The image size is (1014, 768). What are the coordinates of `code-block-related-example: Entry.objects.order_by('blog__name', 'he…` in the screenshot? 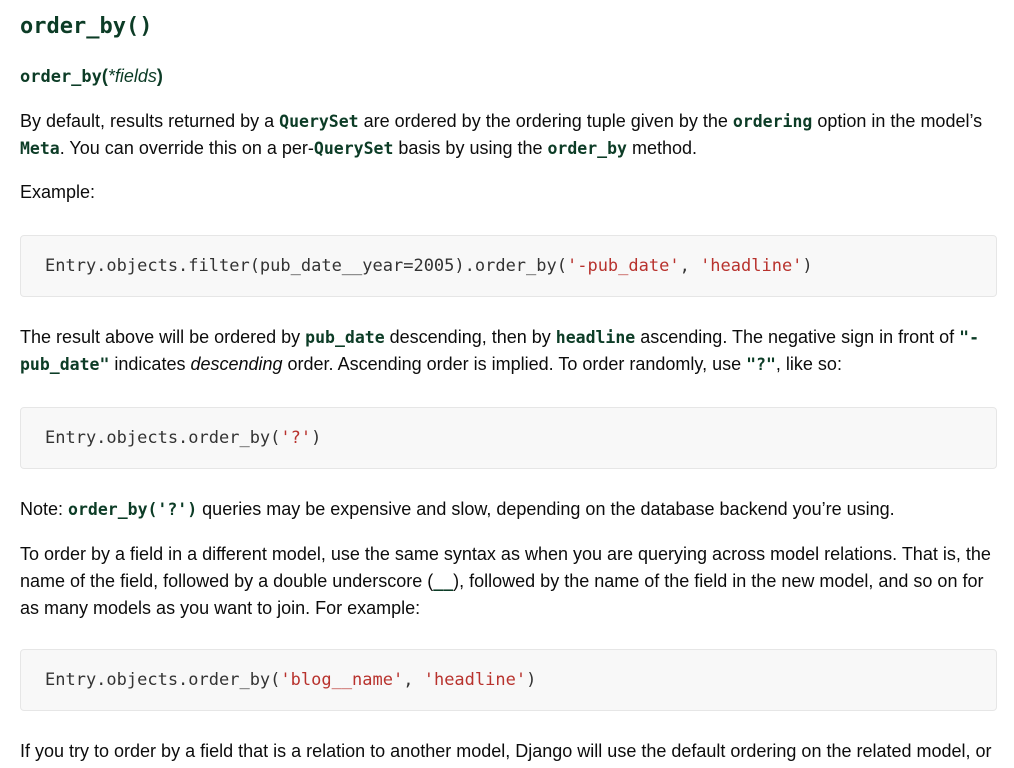 It's located at (508, 680).